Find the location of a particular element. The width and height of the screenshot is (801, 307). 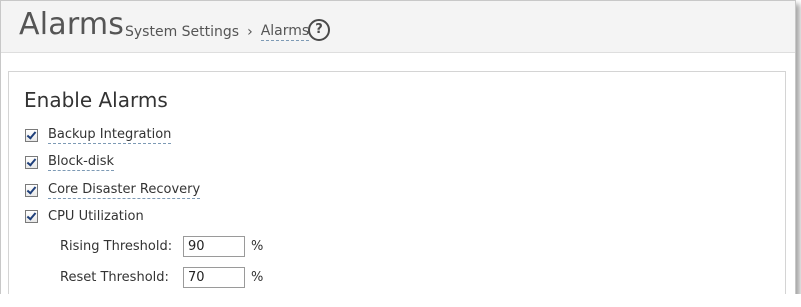

alarm-block-disk: Block-disk is located at coordinates (70, 162).